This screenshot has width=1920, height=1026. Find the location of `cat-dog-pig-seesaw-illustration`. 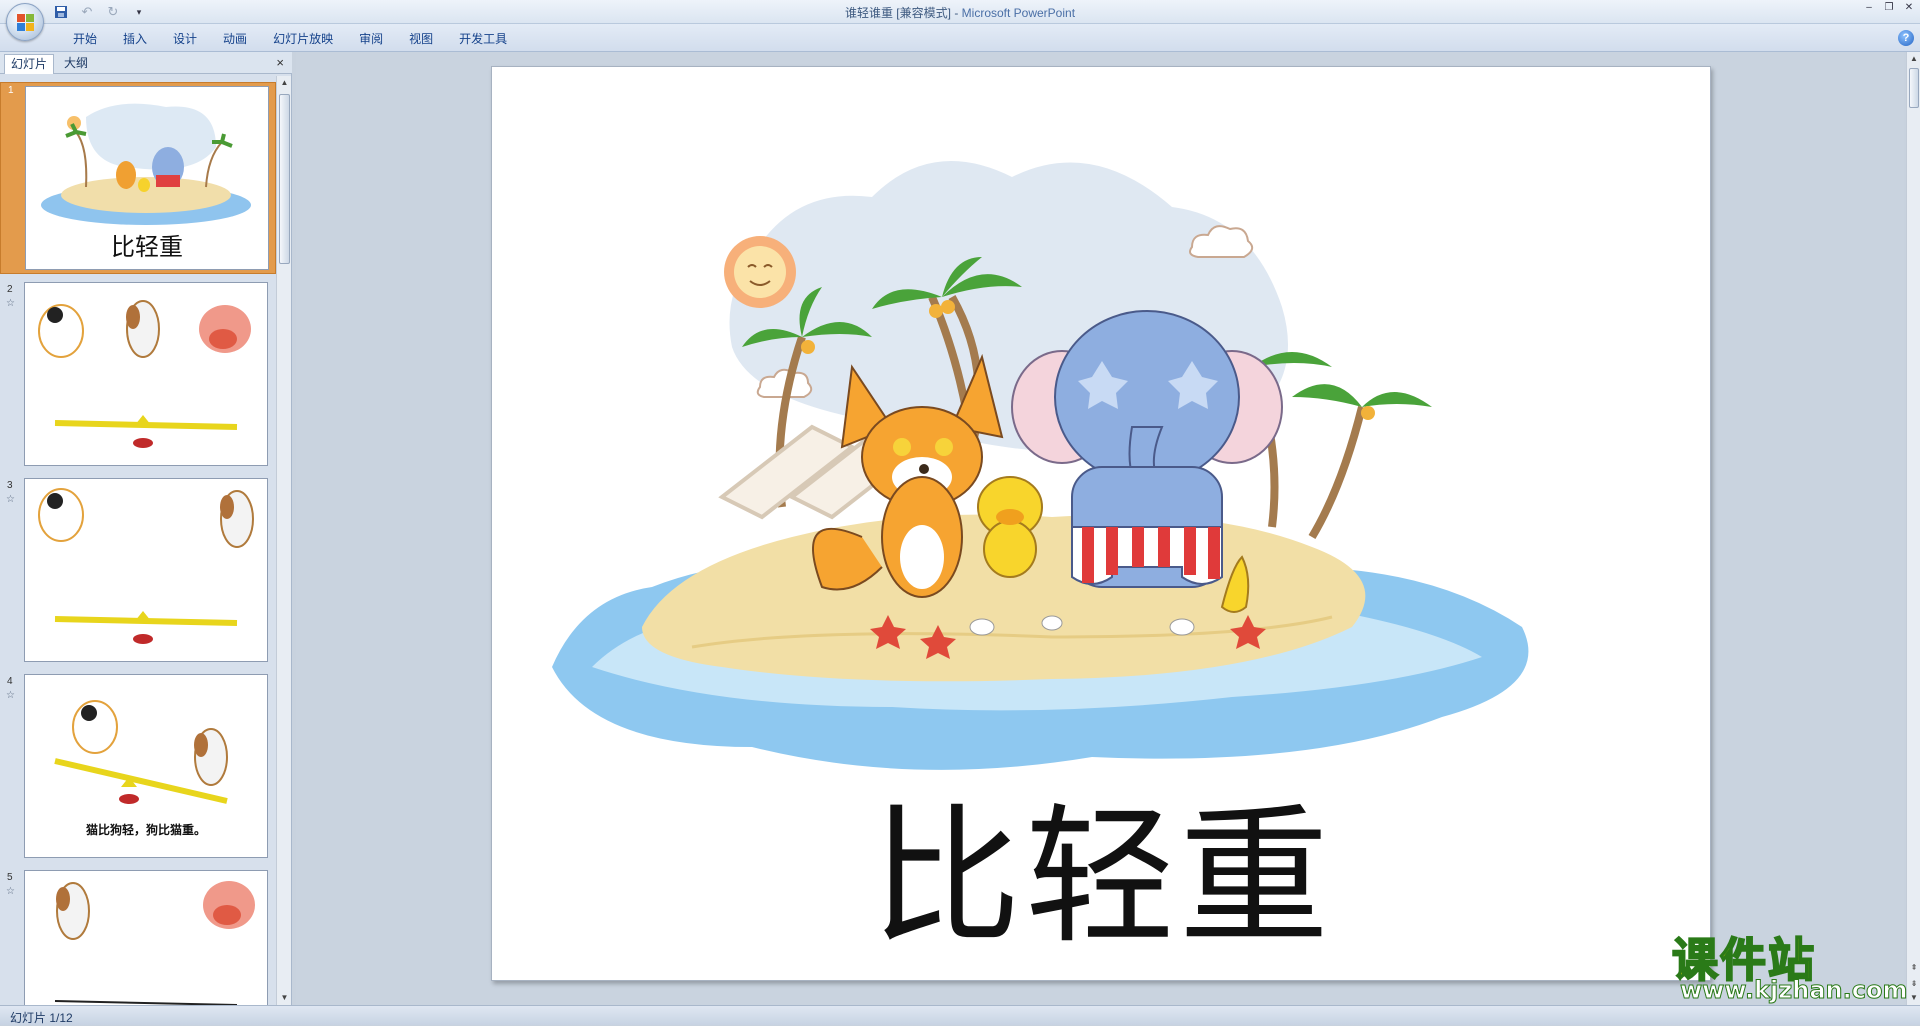

cat-dog-pig-seesaw-illustration is located at coordinates (144, 374).